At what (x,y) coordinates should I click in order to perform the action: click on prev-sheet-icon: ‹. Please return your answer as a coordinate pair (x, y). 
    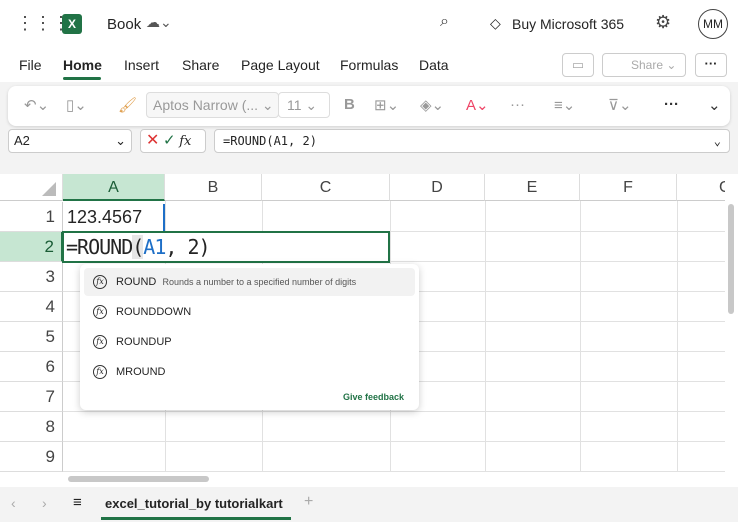
    Looking at the image, I should click on (13, 503).